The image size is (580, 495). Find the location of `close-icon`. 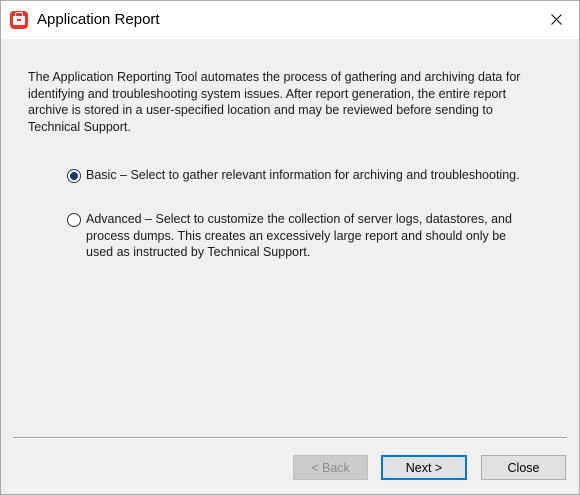

close-icon is located at coordinates (556, 19).